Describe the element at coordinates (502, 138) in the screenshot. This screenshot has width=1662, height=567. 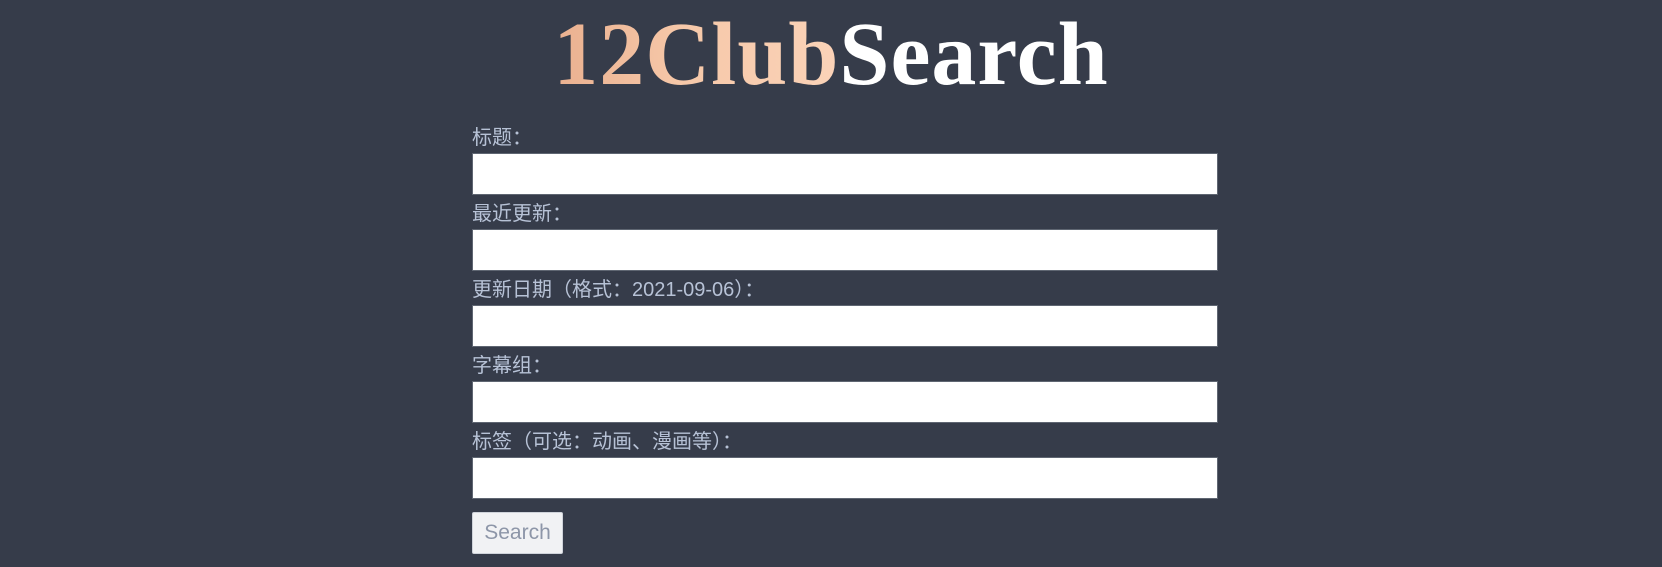
I see `title-label: 标题：` at that location.